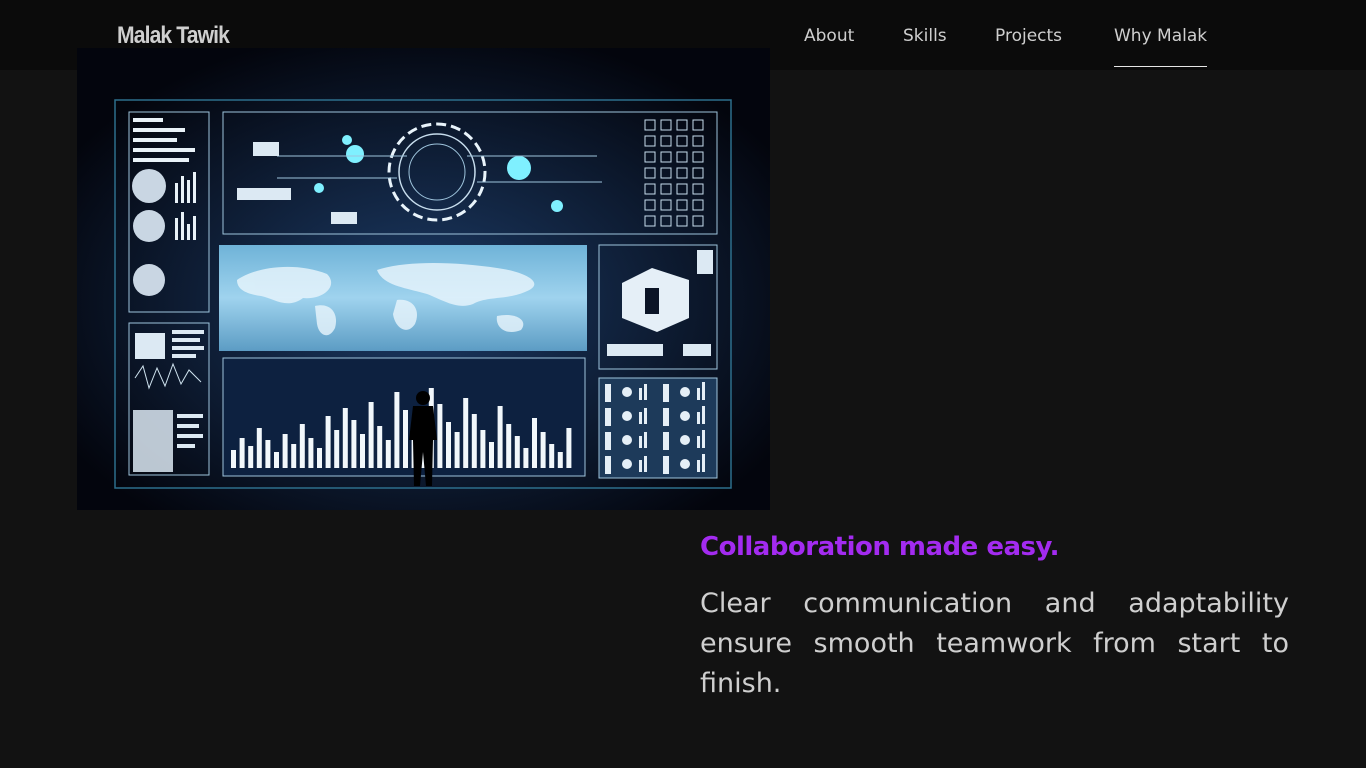 The height and width of the screenshot is (768, 1366). I want to click on brand-logo: Malak Tawik, so click(173, 36).